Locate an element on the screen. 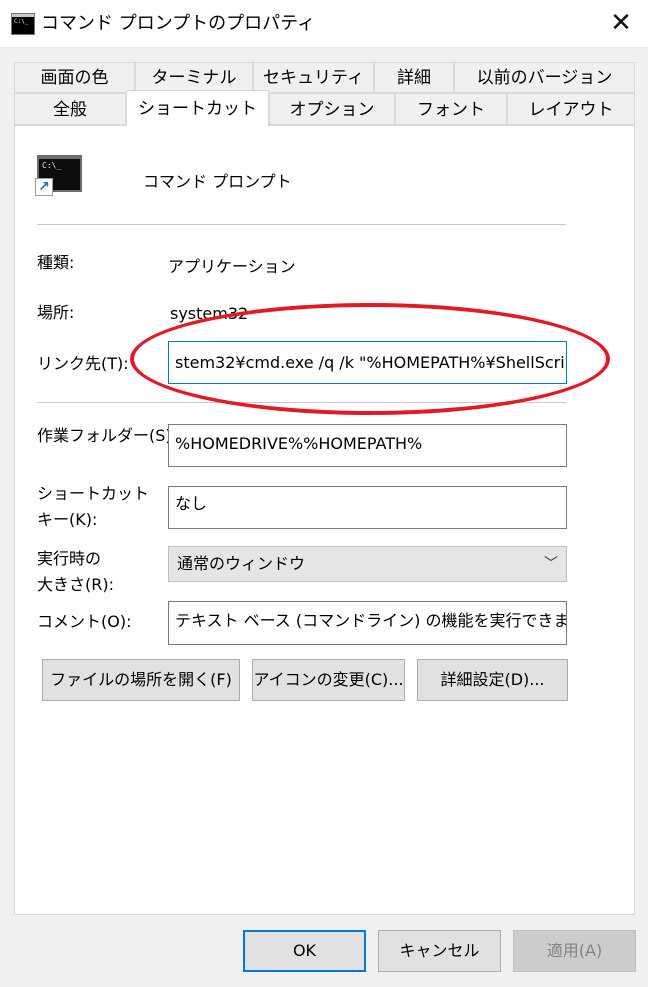 This screenshot has height=987, width=648. workdir-input: %HOMEDRIVE%%HOMEPATH% is located at coordinates (367, 445).